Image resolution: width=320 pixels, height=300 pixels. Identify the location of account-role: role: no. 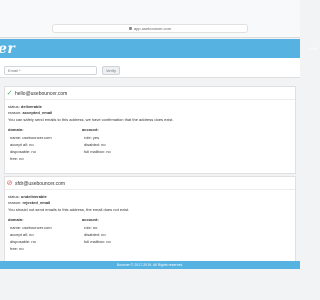
(91, 227).